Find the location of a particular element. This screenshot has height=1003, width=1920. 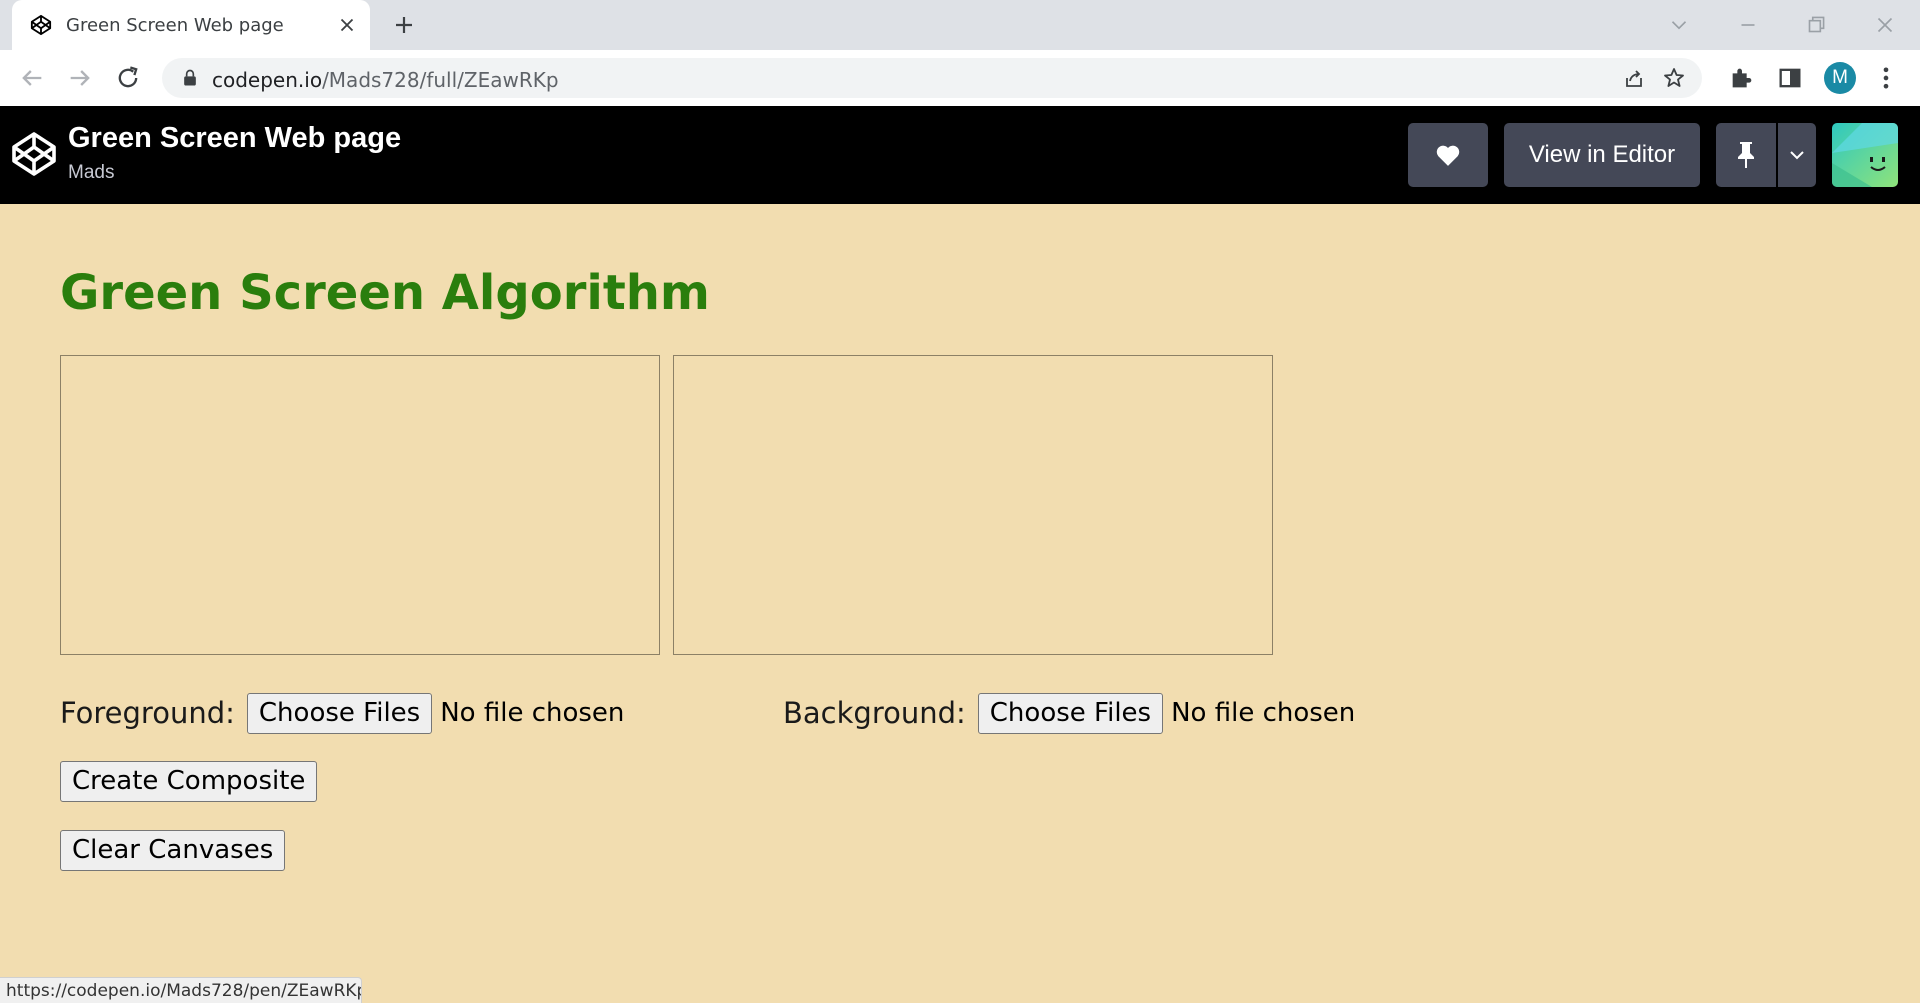

view-in-editor-button: View in Editor is located at coordinates (1602, 155).